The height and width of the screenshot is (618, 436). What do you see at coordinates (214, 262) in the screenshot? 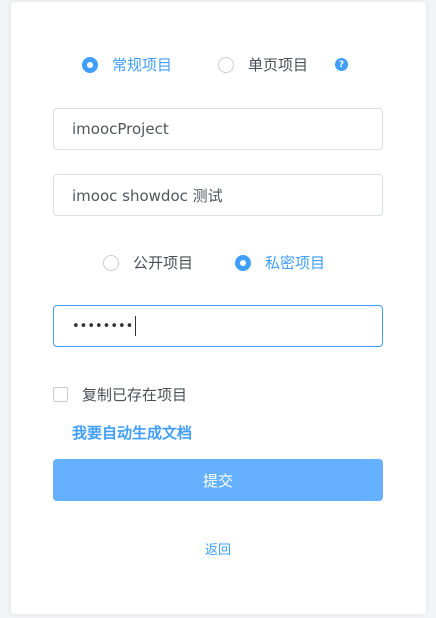
I see `visibility-radio-group: 公开项目 私密项目` at bounding box center [214, 262].